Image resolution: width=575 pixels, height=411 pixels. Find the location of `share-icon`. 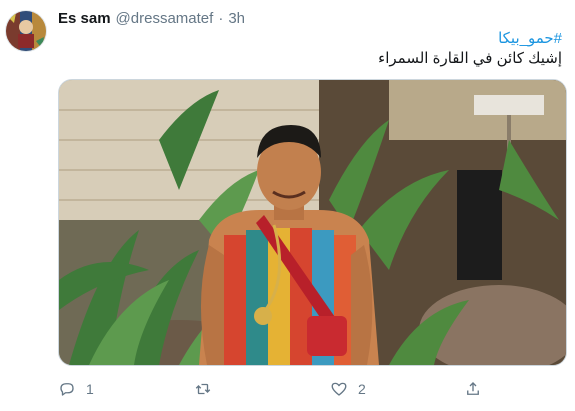

share-icon is located at coordinates (473, 388).